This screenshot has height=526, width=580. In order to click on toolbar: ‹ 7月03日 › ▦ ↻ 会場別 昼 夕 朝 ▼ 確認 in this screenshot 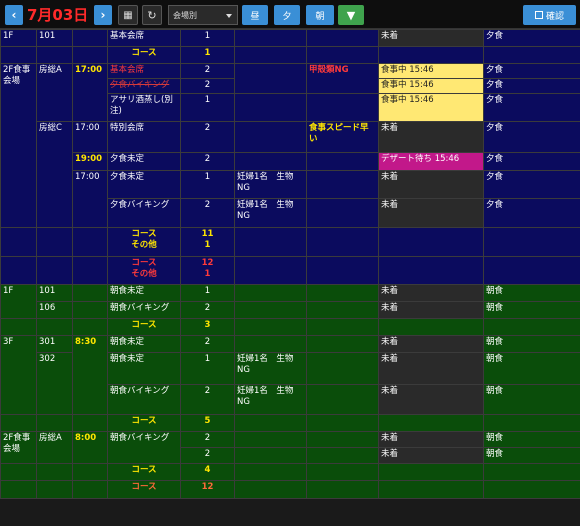, I will do `click(290, 14)`.